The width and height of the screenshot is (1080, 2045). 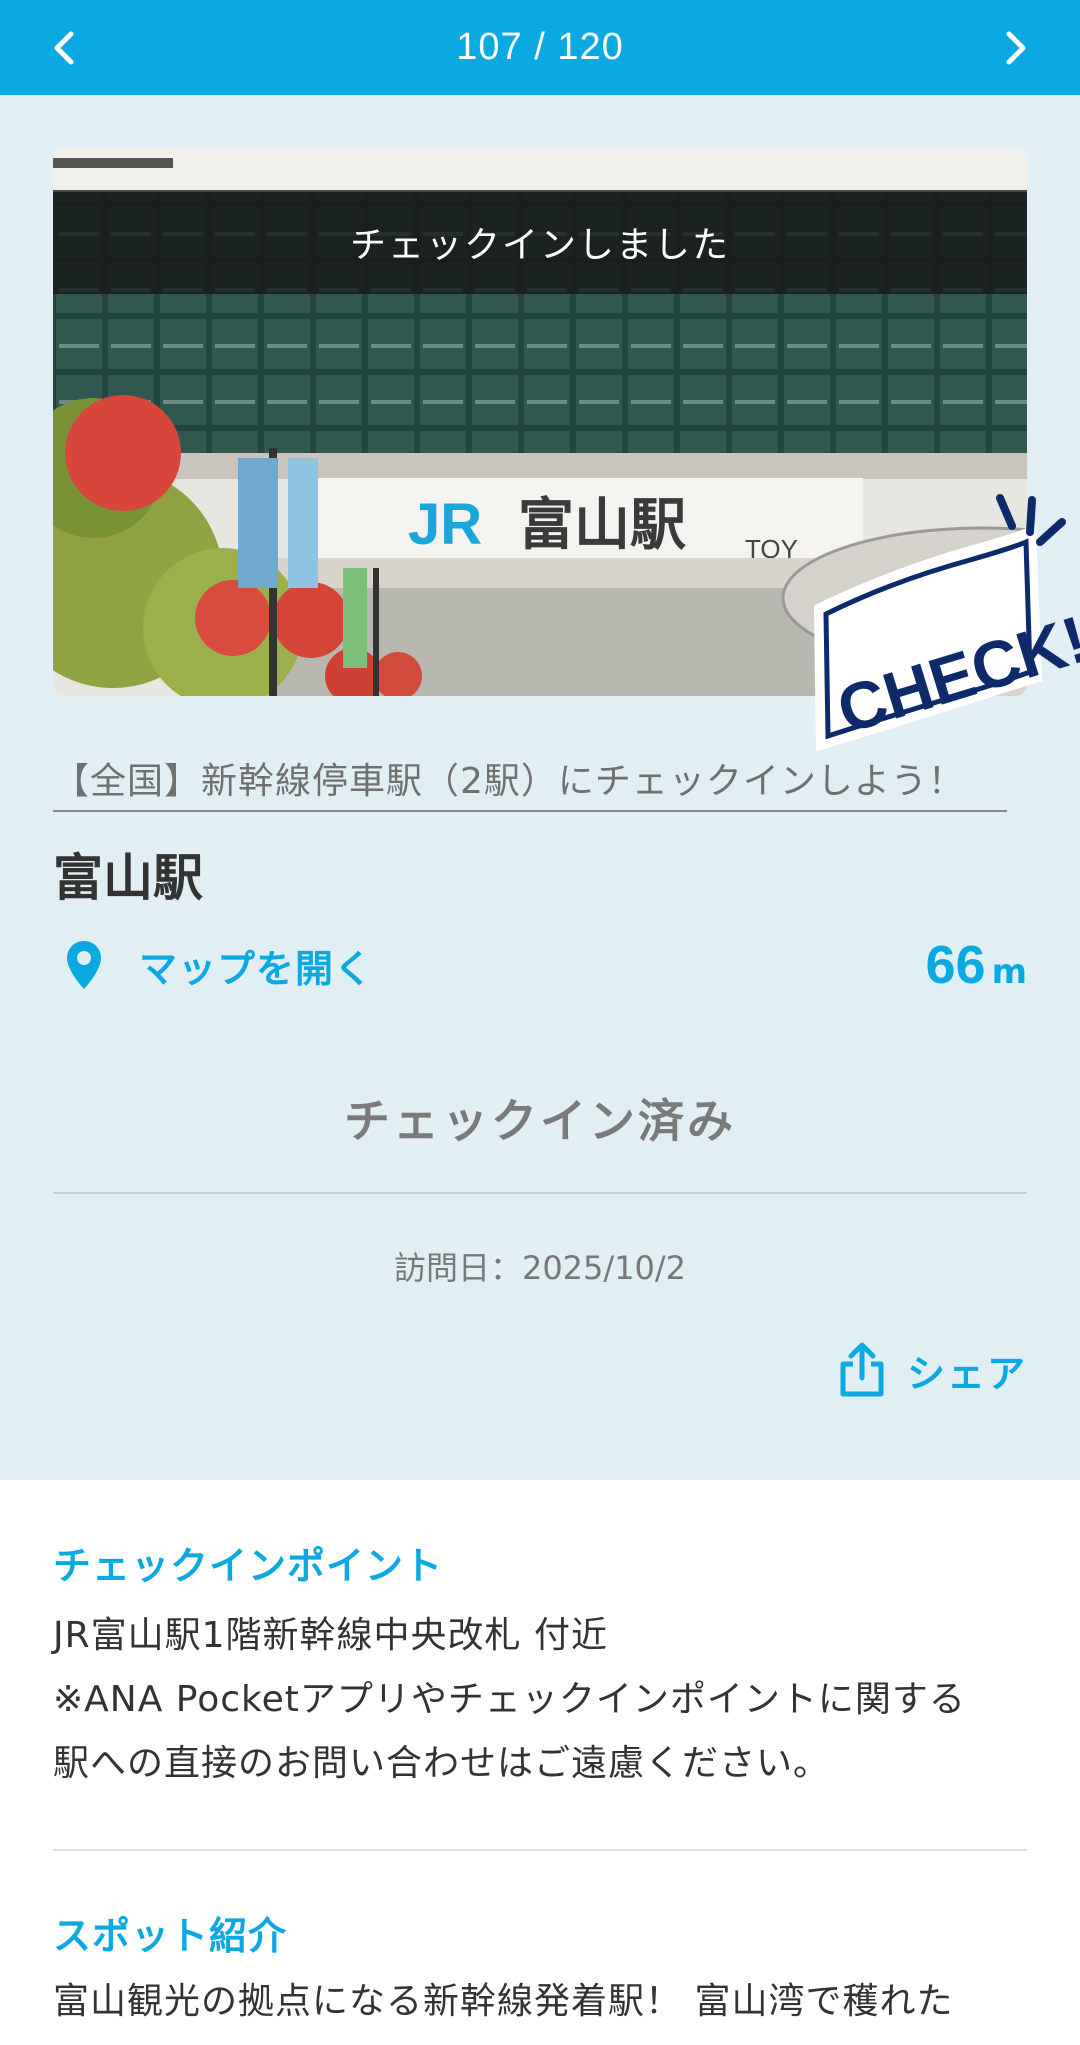 What do you see at coordinates (540, 1268) in the screenshot?
I see `visit-date: 訪問日：2025/10/2` at bounding box center [540, 1268].